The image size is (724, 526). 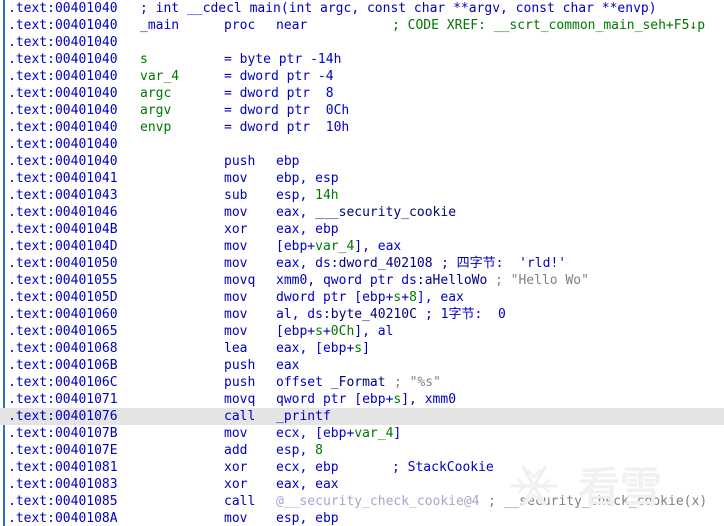 What do you see at coordinates (362, 518) in the screenshot?
I see `disassembly-line: .text:0040108A mov esp, ebp` at bounding box center [362, 518].